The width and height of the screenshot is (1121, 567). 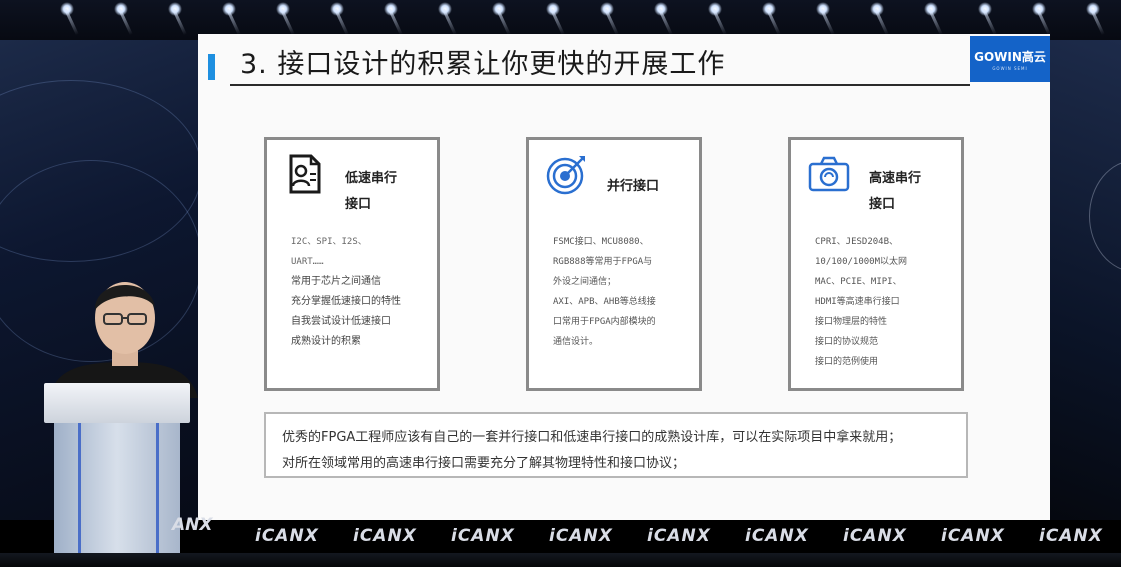 What do you see at coordinates (133, 490) in the screenshot?
I see `podium-body: ANX` at bounding box center [133, 490].